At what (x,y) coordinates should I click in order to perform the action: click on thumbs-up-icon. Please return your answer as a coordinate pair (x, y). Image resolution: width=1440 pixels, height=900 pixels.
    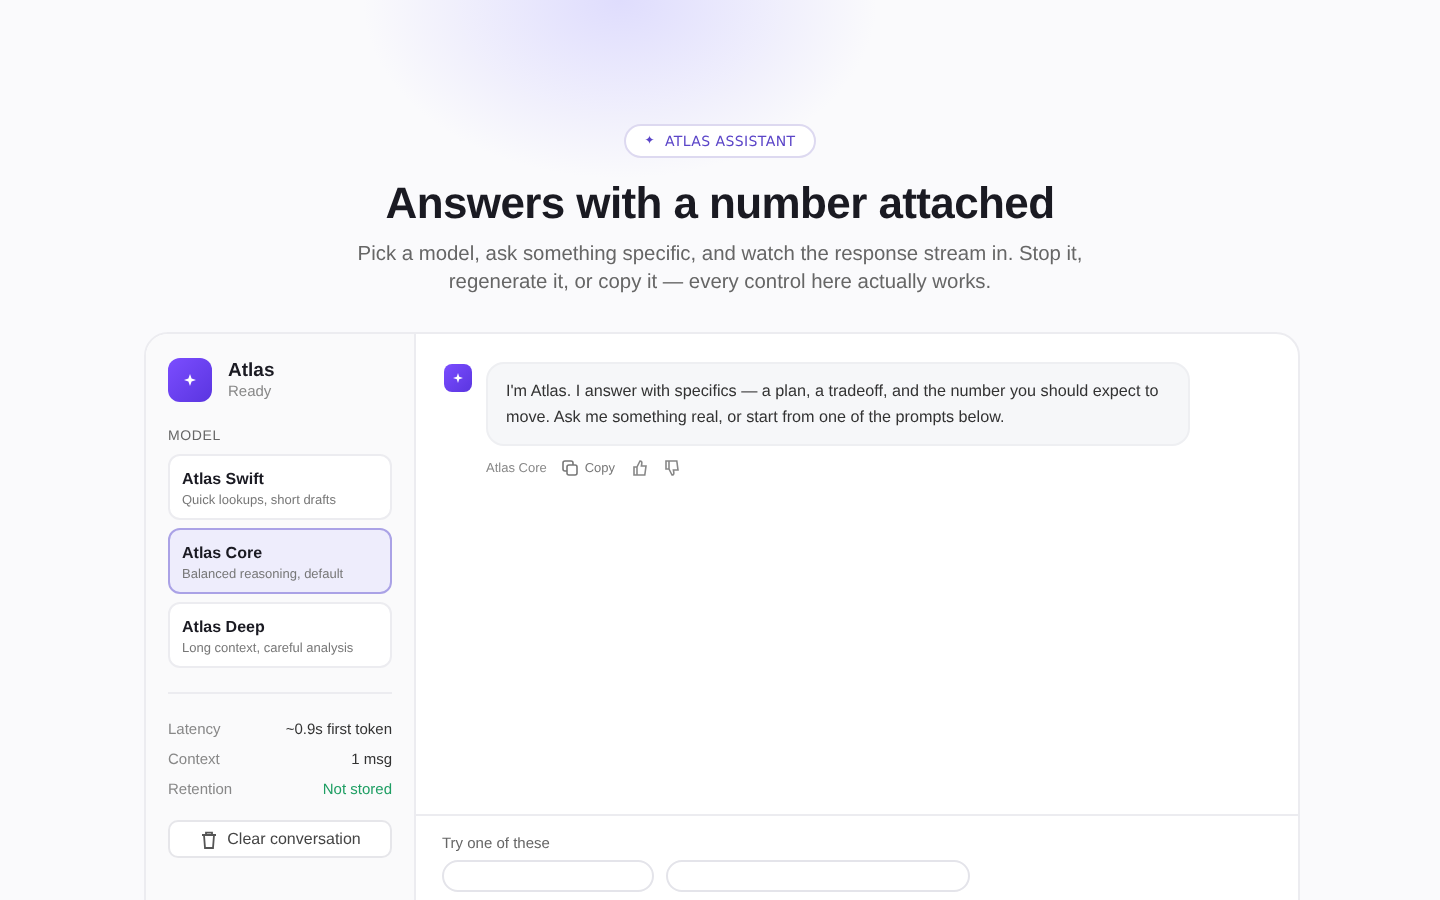
    Looking at the image, I should click on (639, 468).